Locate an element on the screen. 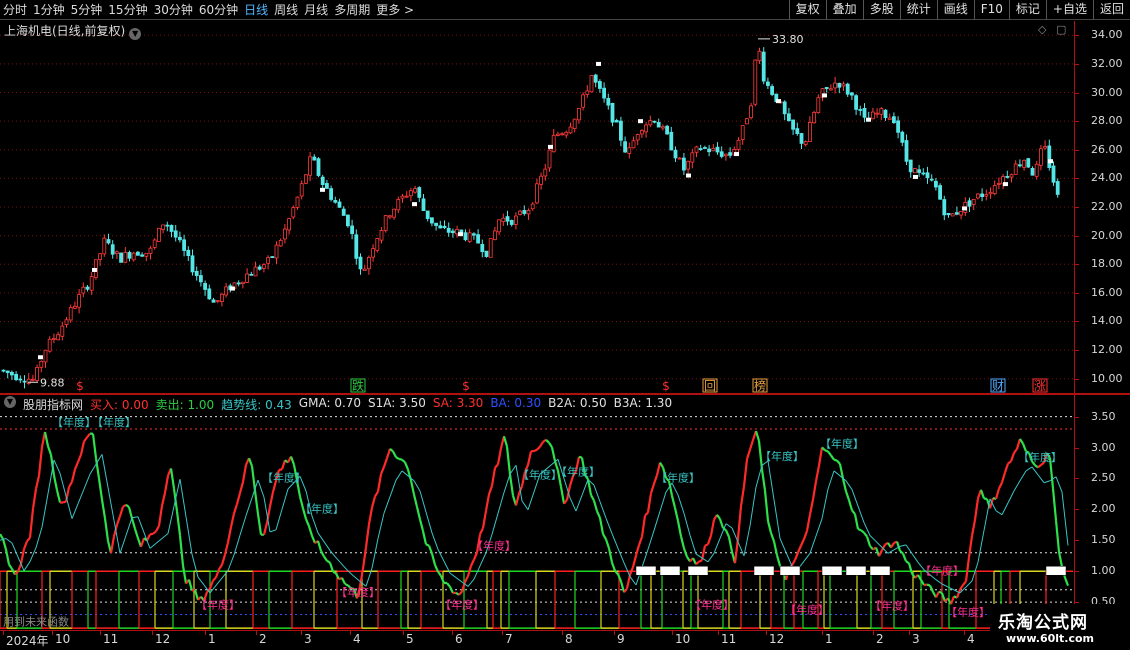  diamond-icon: ◇ is located at coordinates (1042, 29).